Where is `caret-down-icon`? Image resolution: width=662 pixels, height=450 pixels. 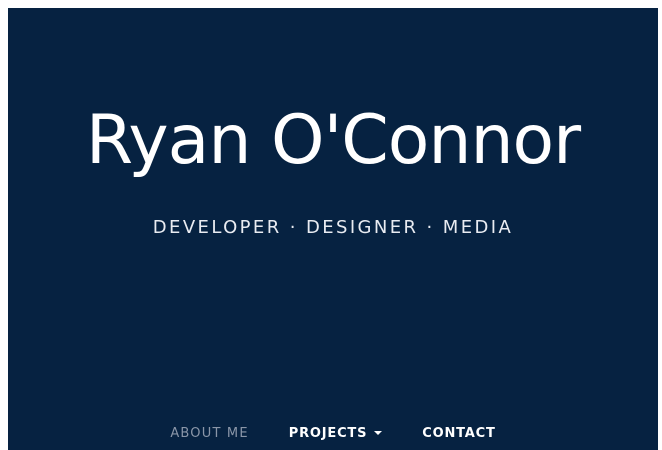 caret-down-icon is located at coordinates (378, 433).